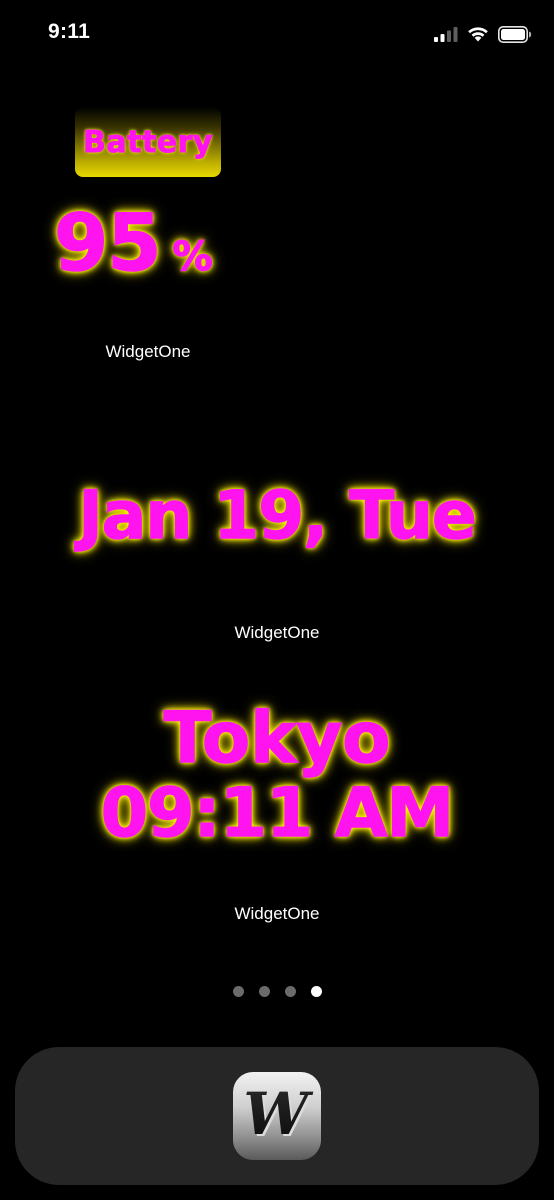  What do you see at coordinates (148, 351) in the screenshot?
I see `battery-widget-caption: WidgetOne` at bounding box center [148, 351].